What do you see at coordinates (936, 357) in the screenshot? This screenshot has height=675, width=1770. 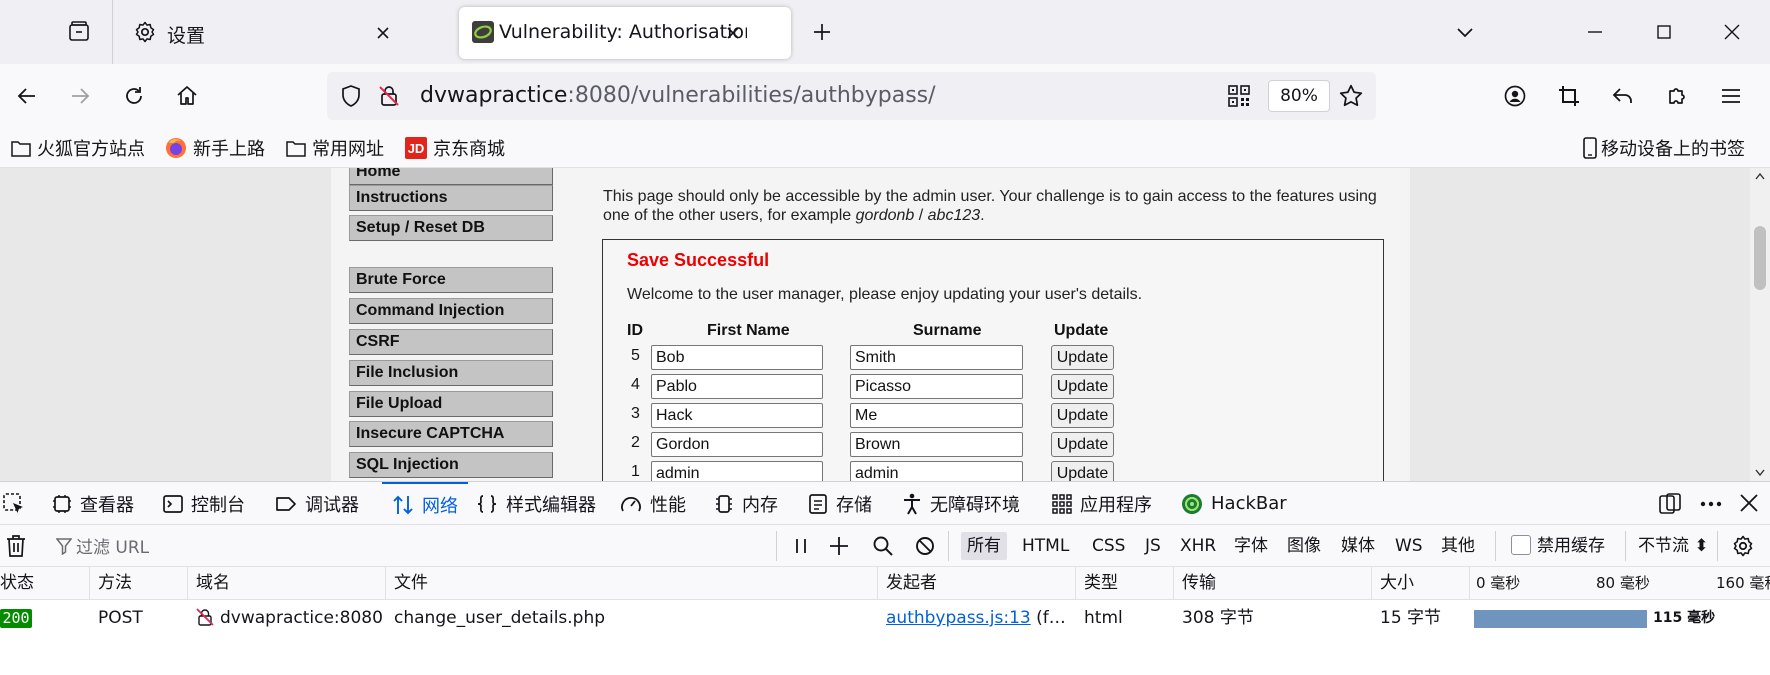 I see `surname-input: Smith` at bounding box center [936, 357].